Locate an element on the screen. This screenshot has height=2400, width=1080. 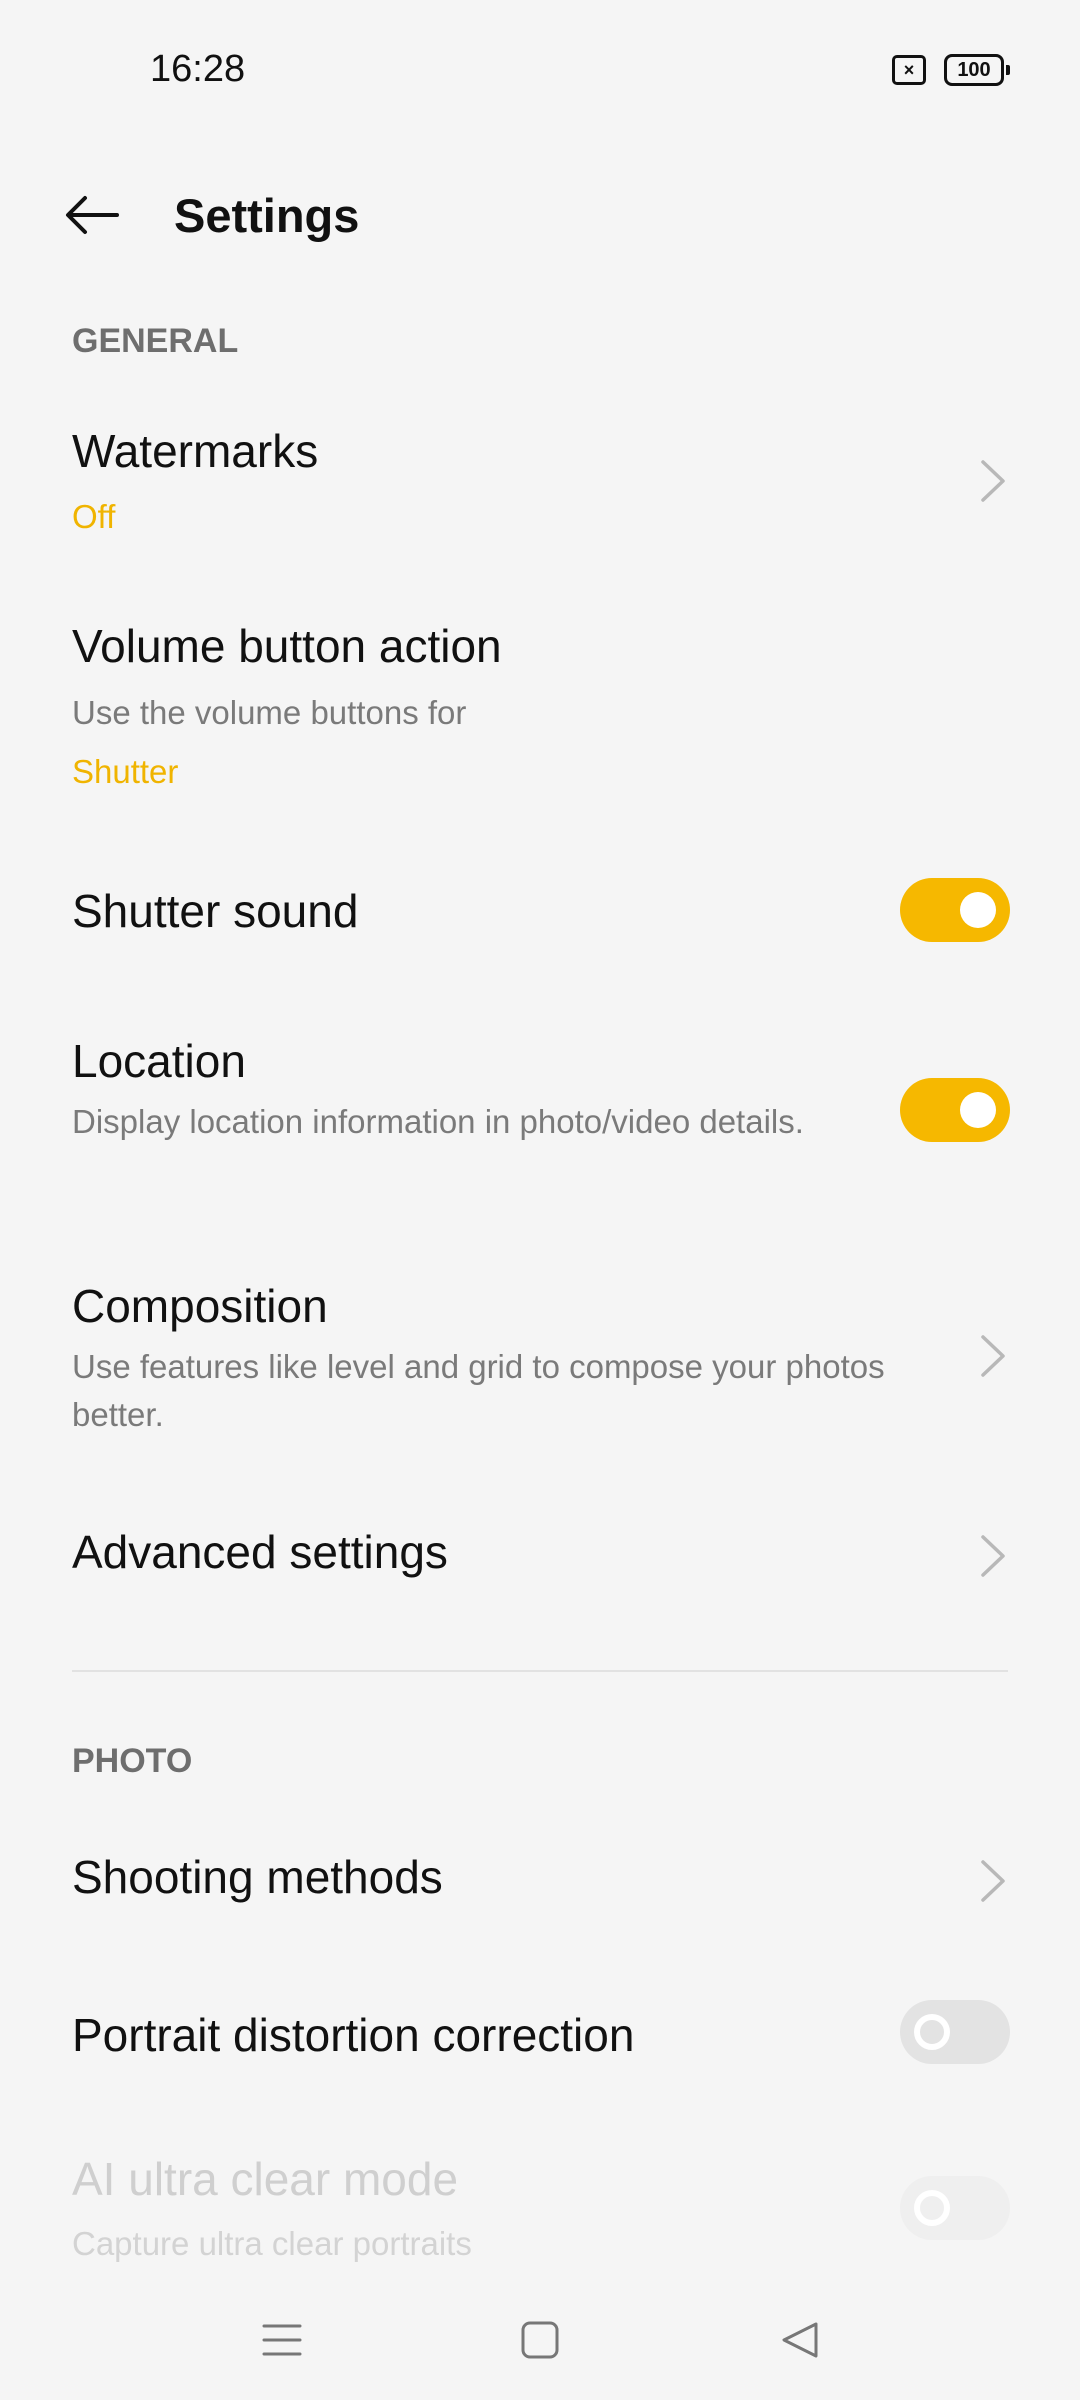
back-button is located at coordinates (92, 215).